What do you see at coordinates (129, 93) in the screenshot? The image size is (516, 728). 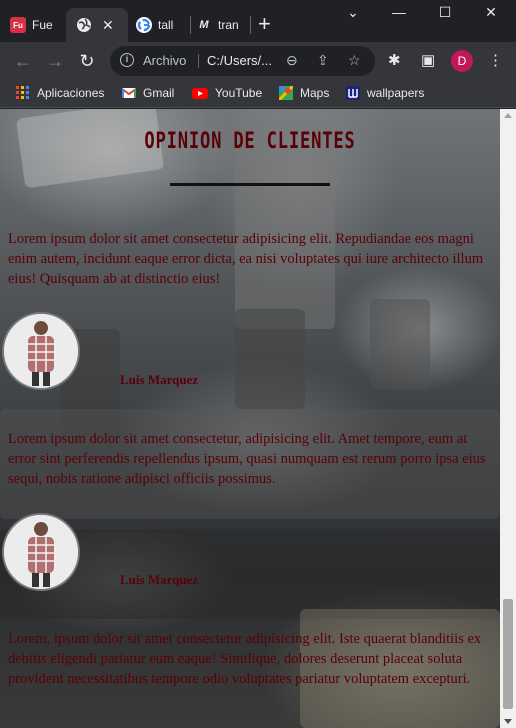 I see `gmail-icon` at bounding box center [129, 93].